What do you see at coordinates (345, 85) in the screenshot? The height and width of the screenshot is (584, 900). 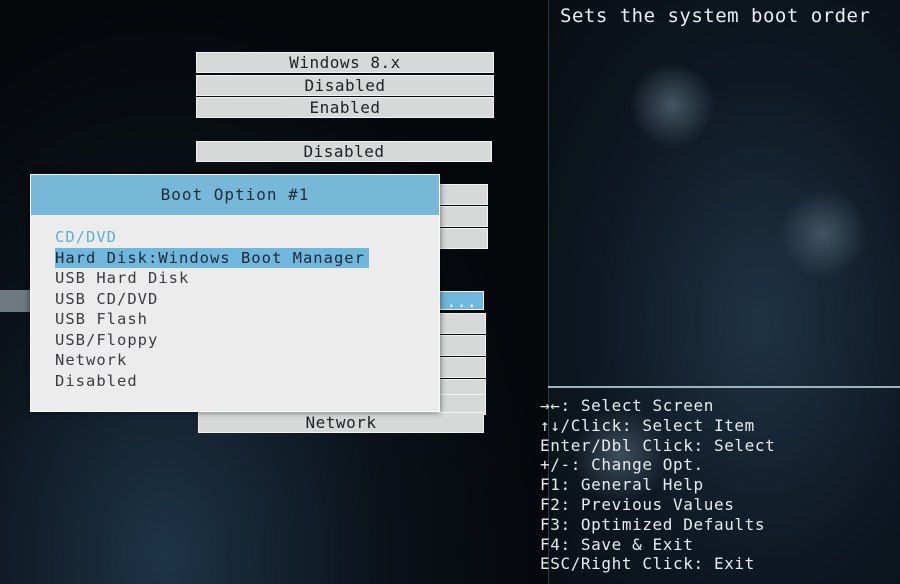 I see `setting-value-2: Disabled` at bounding box center [345, 85].